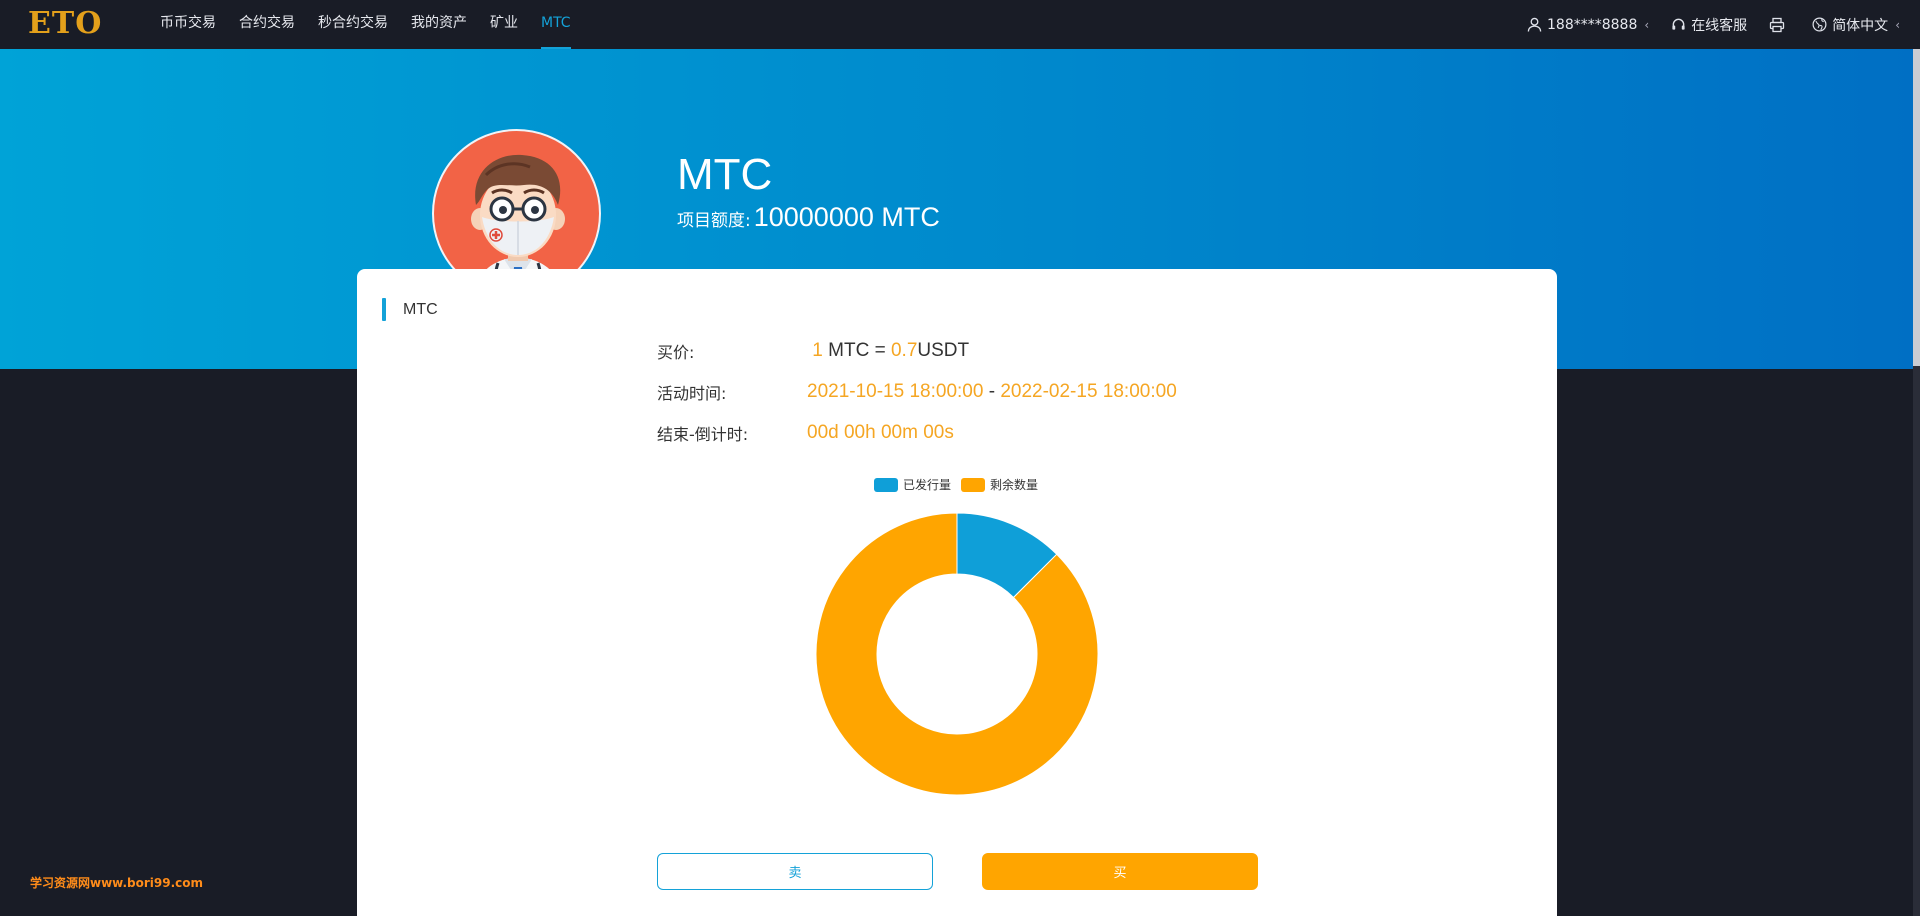  I want to click on price-label: 买价:, so click(676, 352).